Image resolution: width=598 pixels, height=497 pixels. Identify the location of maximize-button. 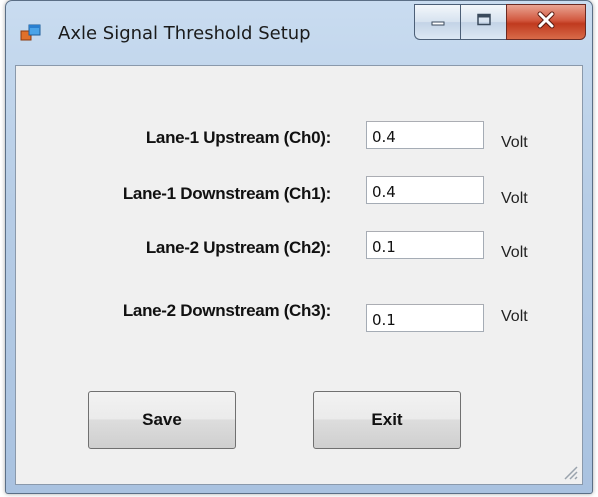
(483, 22).